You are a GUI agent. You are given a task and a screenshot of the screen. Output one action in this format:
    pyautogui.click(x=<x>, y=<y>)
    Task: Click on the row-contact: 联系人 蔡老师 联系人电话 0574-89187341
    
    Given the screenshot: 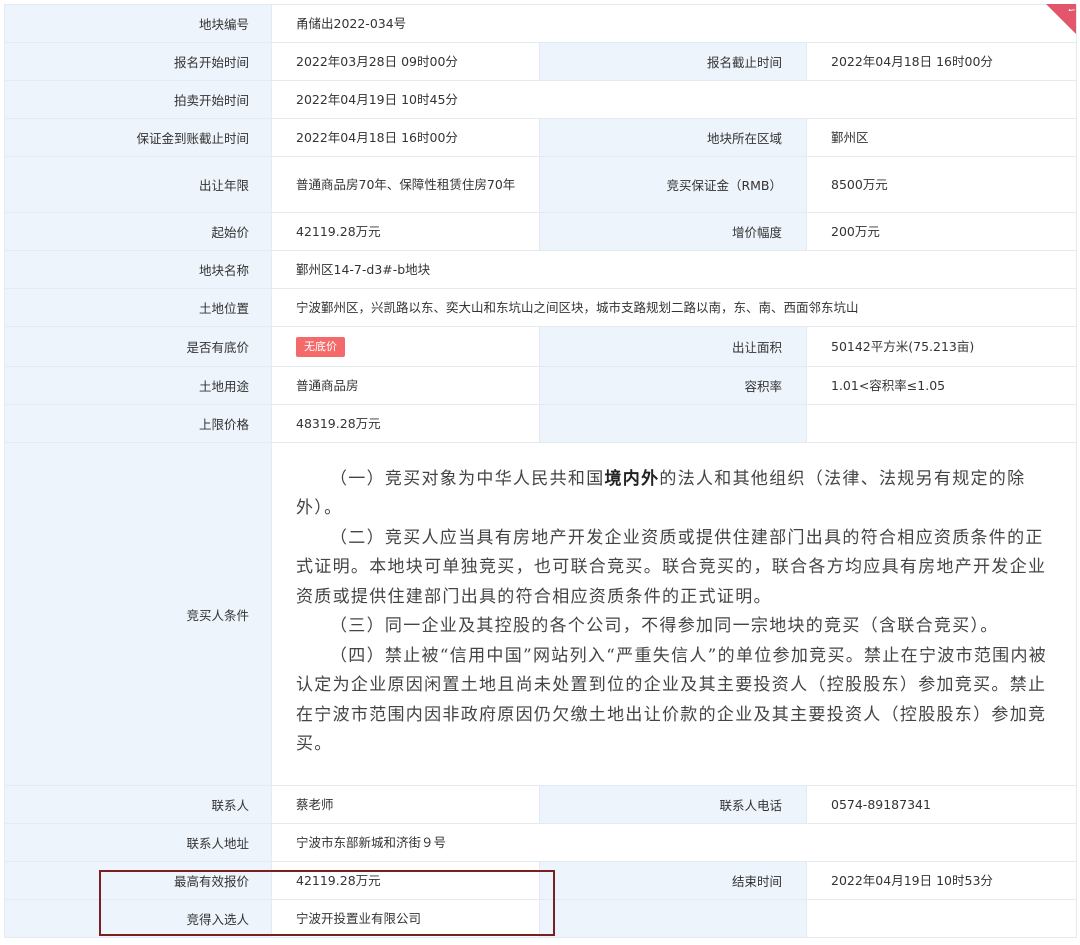 What is the action you would take?
    pyautogui.click(x=541, y=804)
    